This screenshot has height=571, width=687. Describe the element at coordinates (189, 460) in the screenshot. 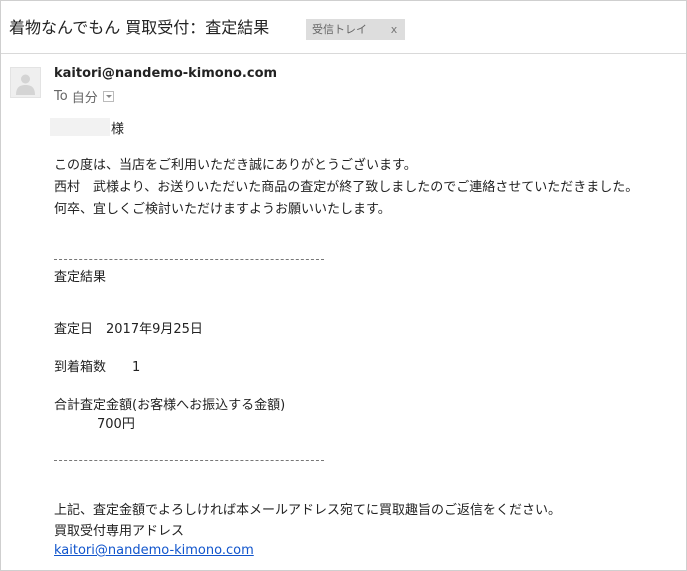

I see `separator-bottom` at that location.